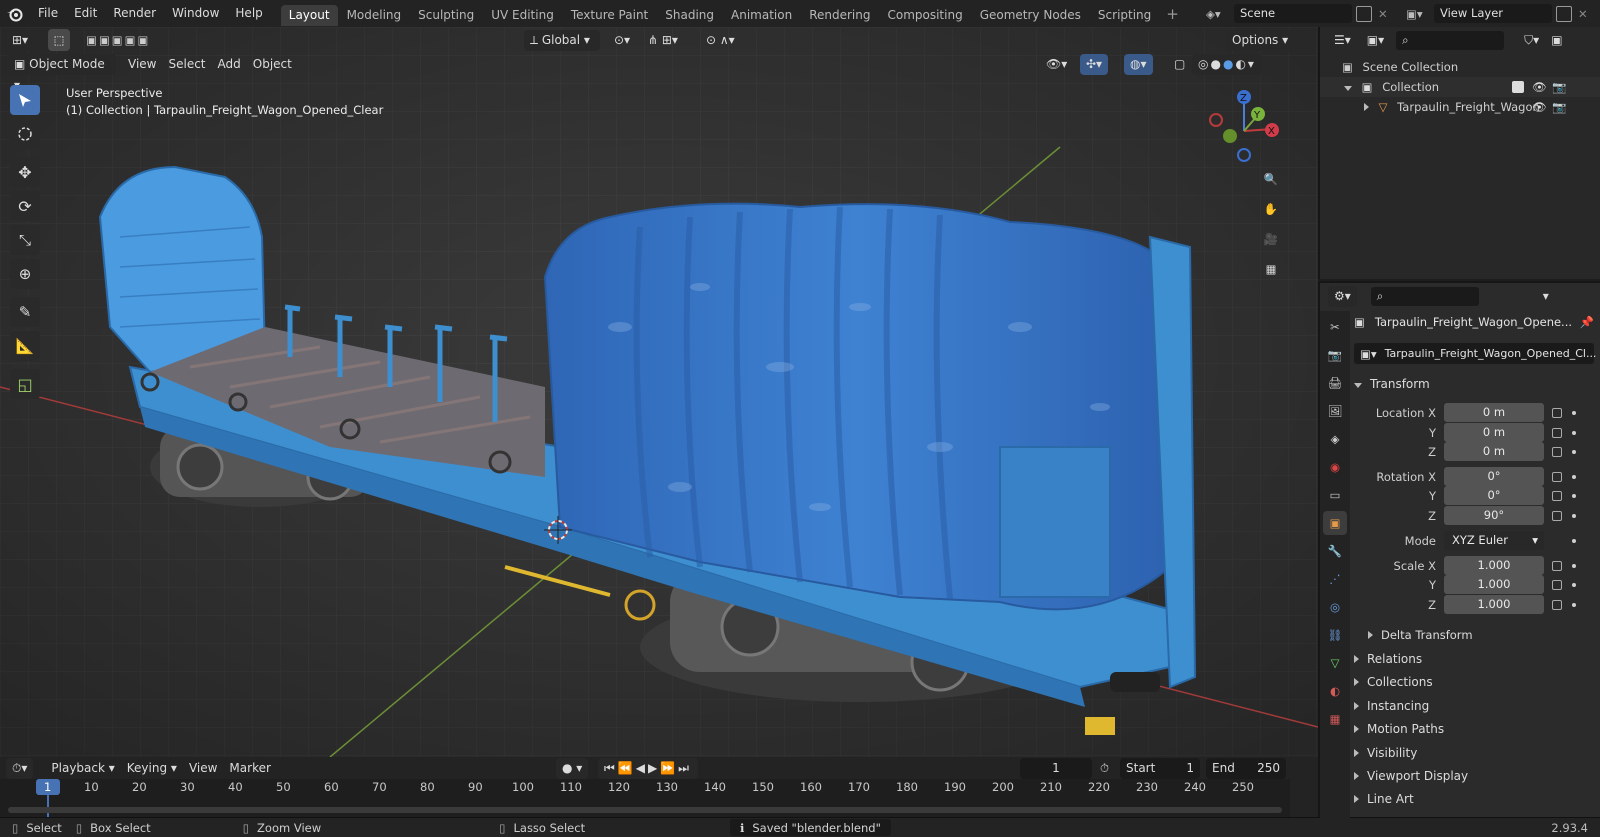  I want to click on viewport-display-panel: Viewport Display, so click(1474, 776).